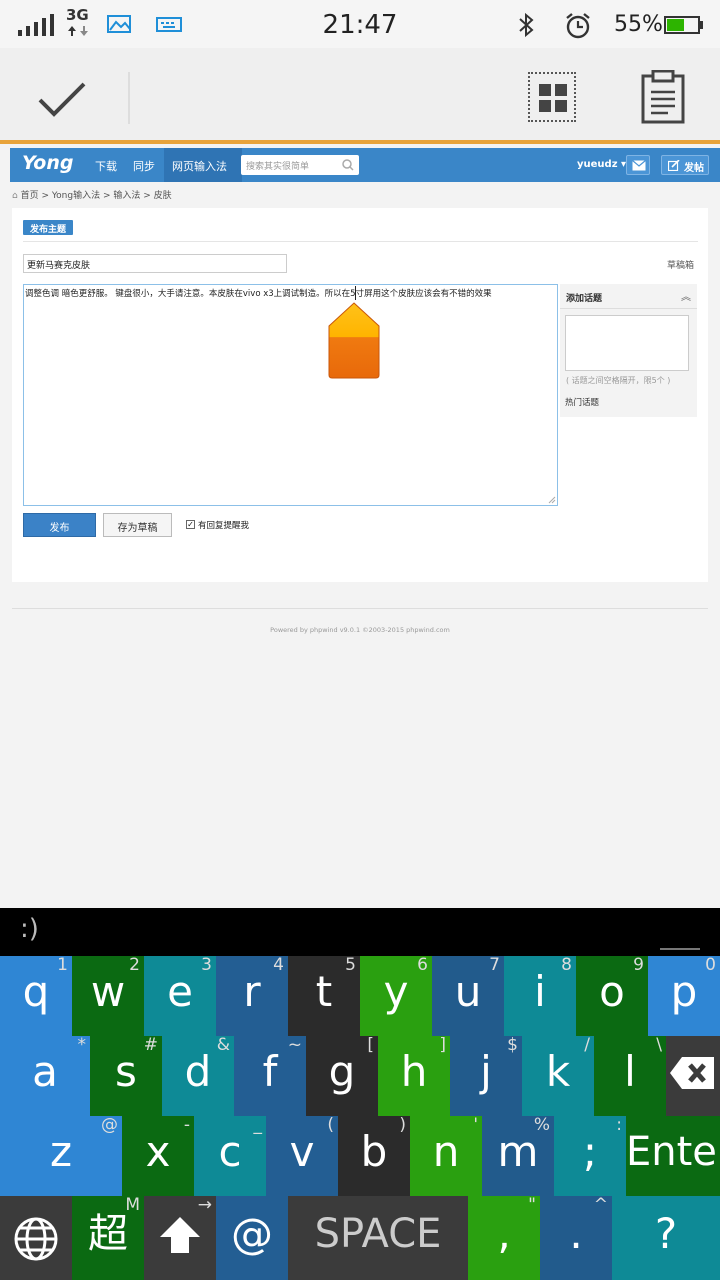  I want to click on key-t: 5t, so click(324, 996).